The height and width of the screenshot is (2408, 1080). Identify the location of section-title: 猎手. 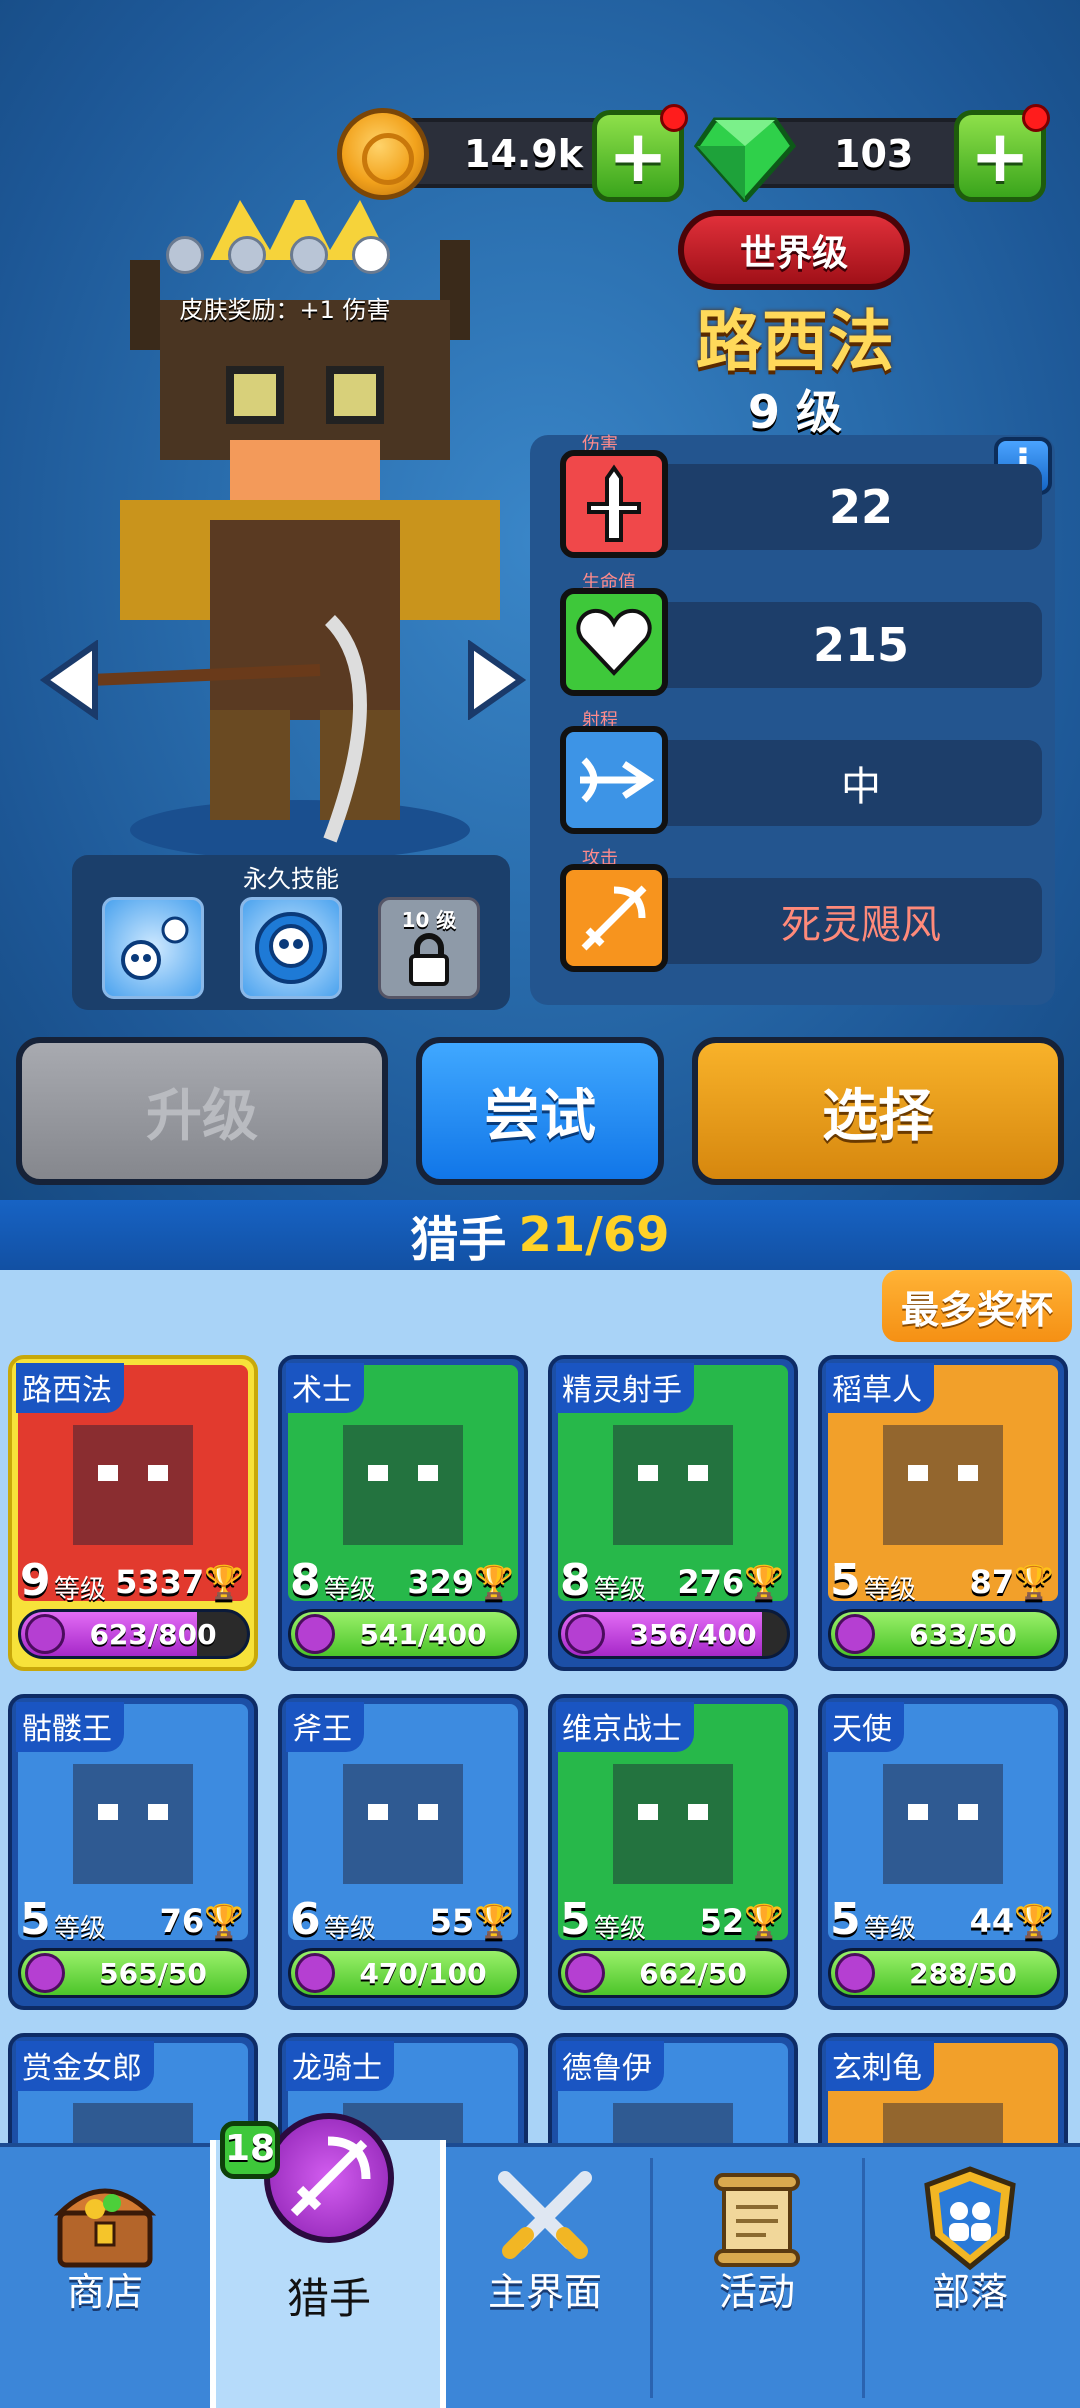
(458, 1240).